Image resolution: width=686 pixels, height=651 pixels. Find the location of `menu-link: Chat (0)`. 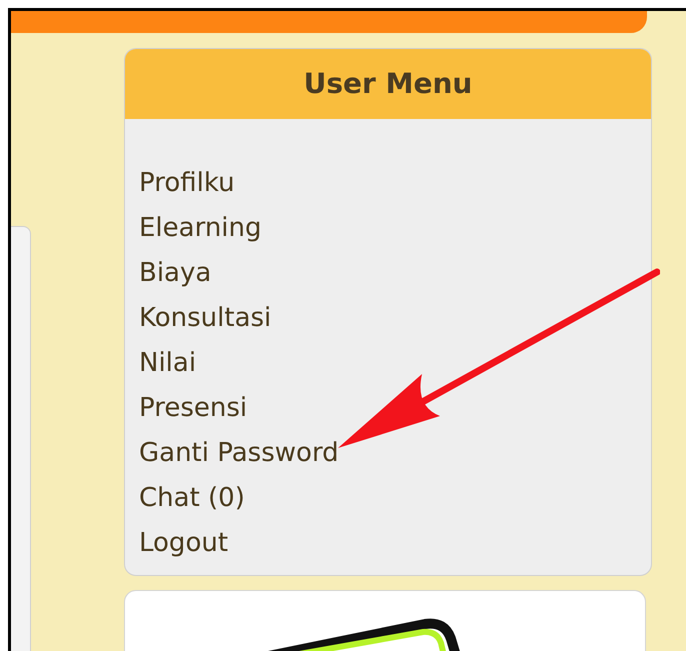

menu-link: Chat (0) is located at coordinates (192, 498).